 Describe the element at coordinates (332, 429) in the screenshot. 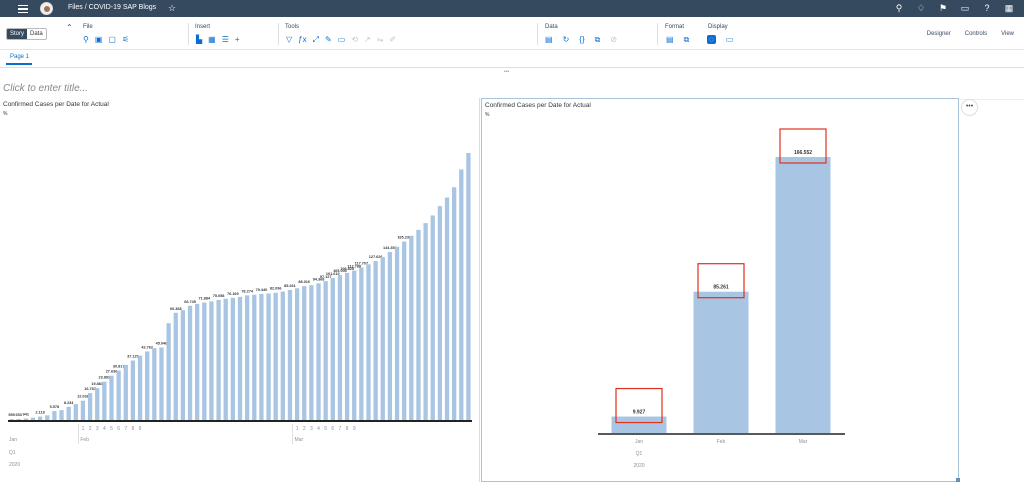

I see `day-tick-label: 6` at that location.